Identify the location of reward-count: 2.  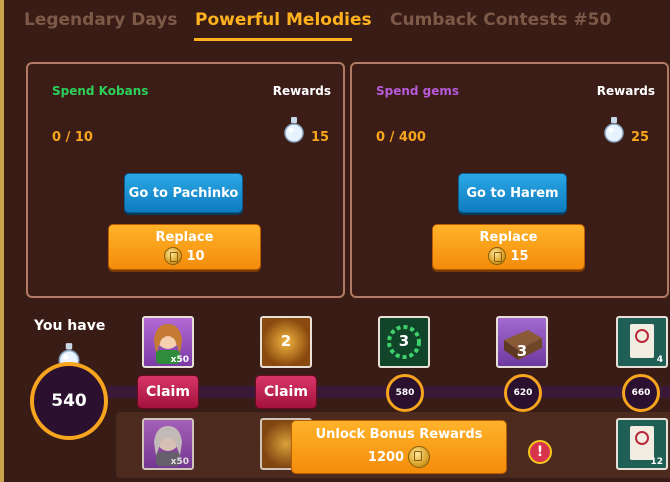
(286, 341).